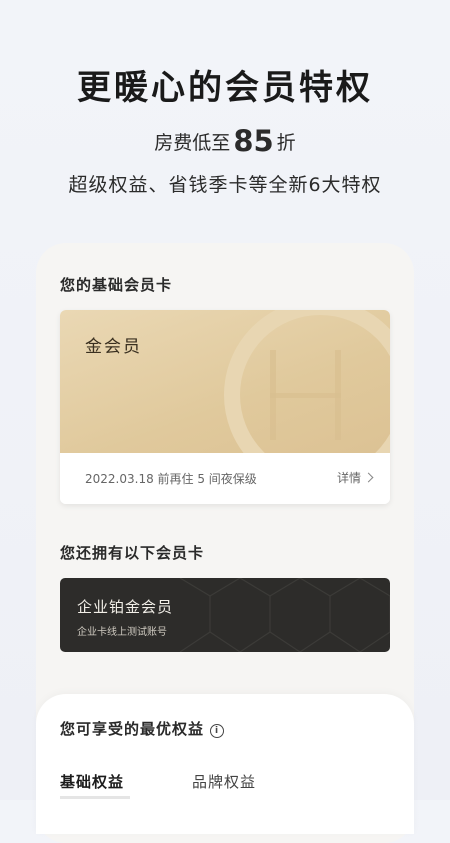 Image resolution: width=450 pixels, height=843 pixels. I want to click on platinum-card-subtitle: 企业卡线上测试账号, so click(122, 632).